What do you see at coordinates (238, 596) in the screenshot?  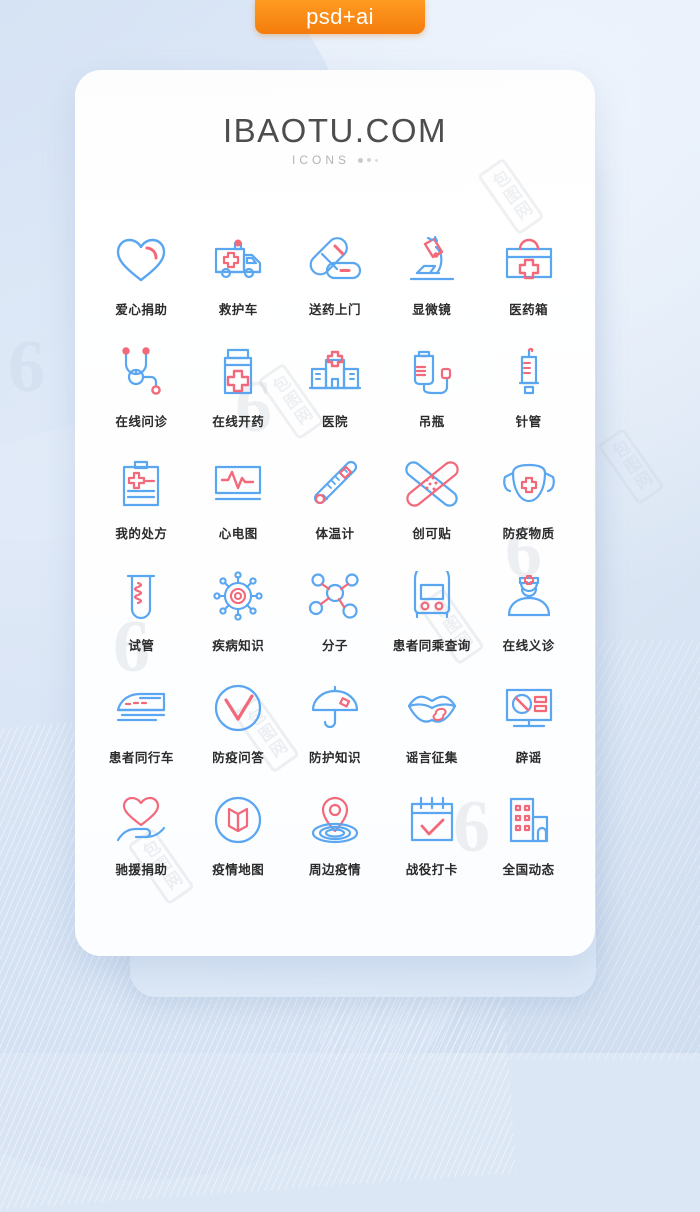 I see `virus-icon` at bounding box center [238, 596].